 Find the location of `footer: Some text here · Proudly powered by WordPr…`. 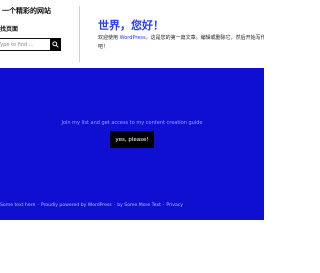

footer: Some text here · Proudly powered by WordPr… is located at coordinates (132, 205).